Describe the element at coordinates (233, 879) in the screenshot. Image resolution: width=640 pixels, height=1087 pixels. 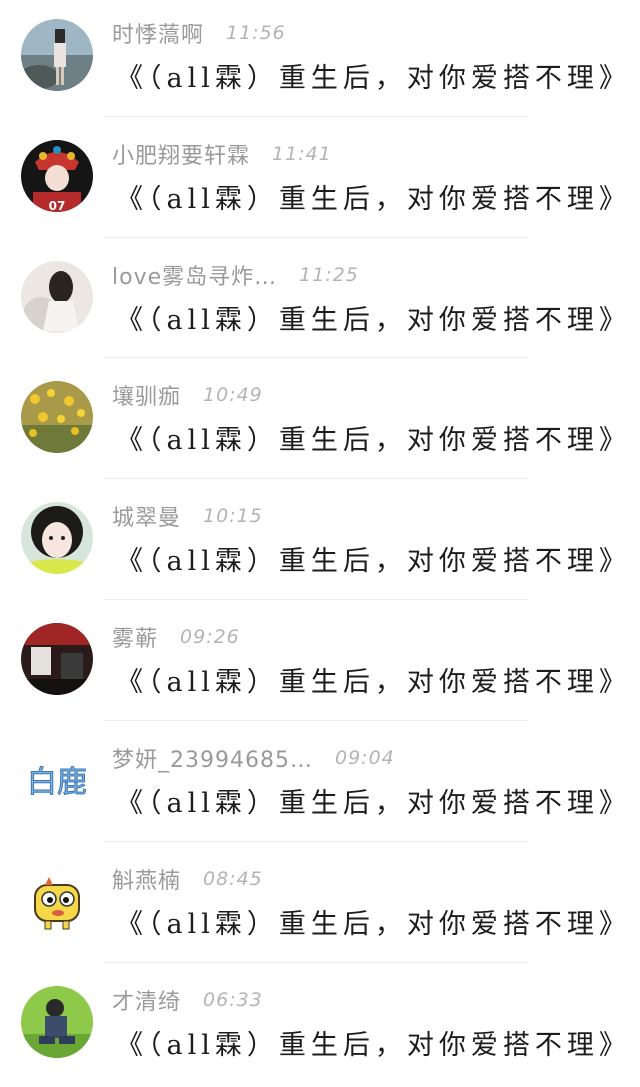
I see `comment-time: 08:45` at that location.